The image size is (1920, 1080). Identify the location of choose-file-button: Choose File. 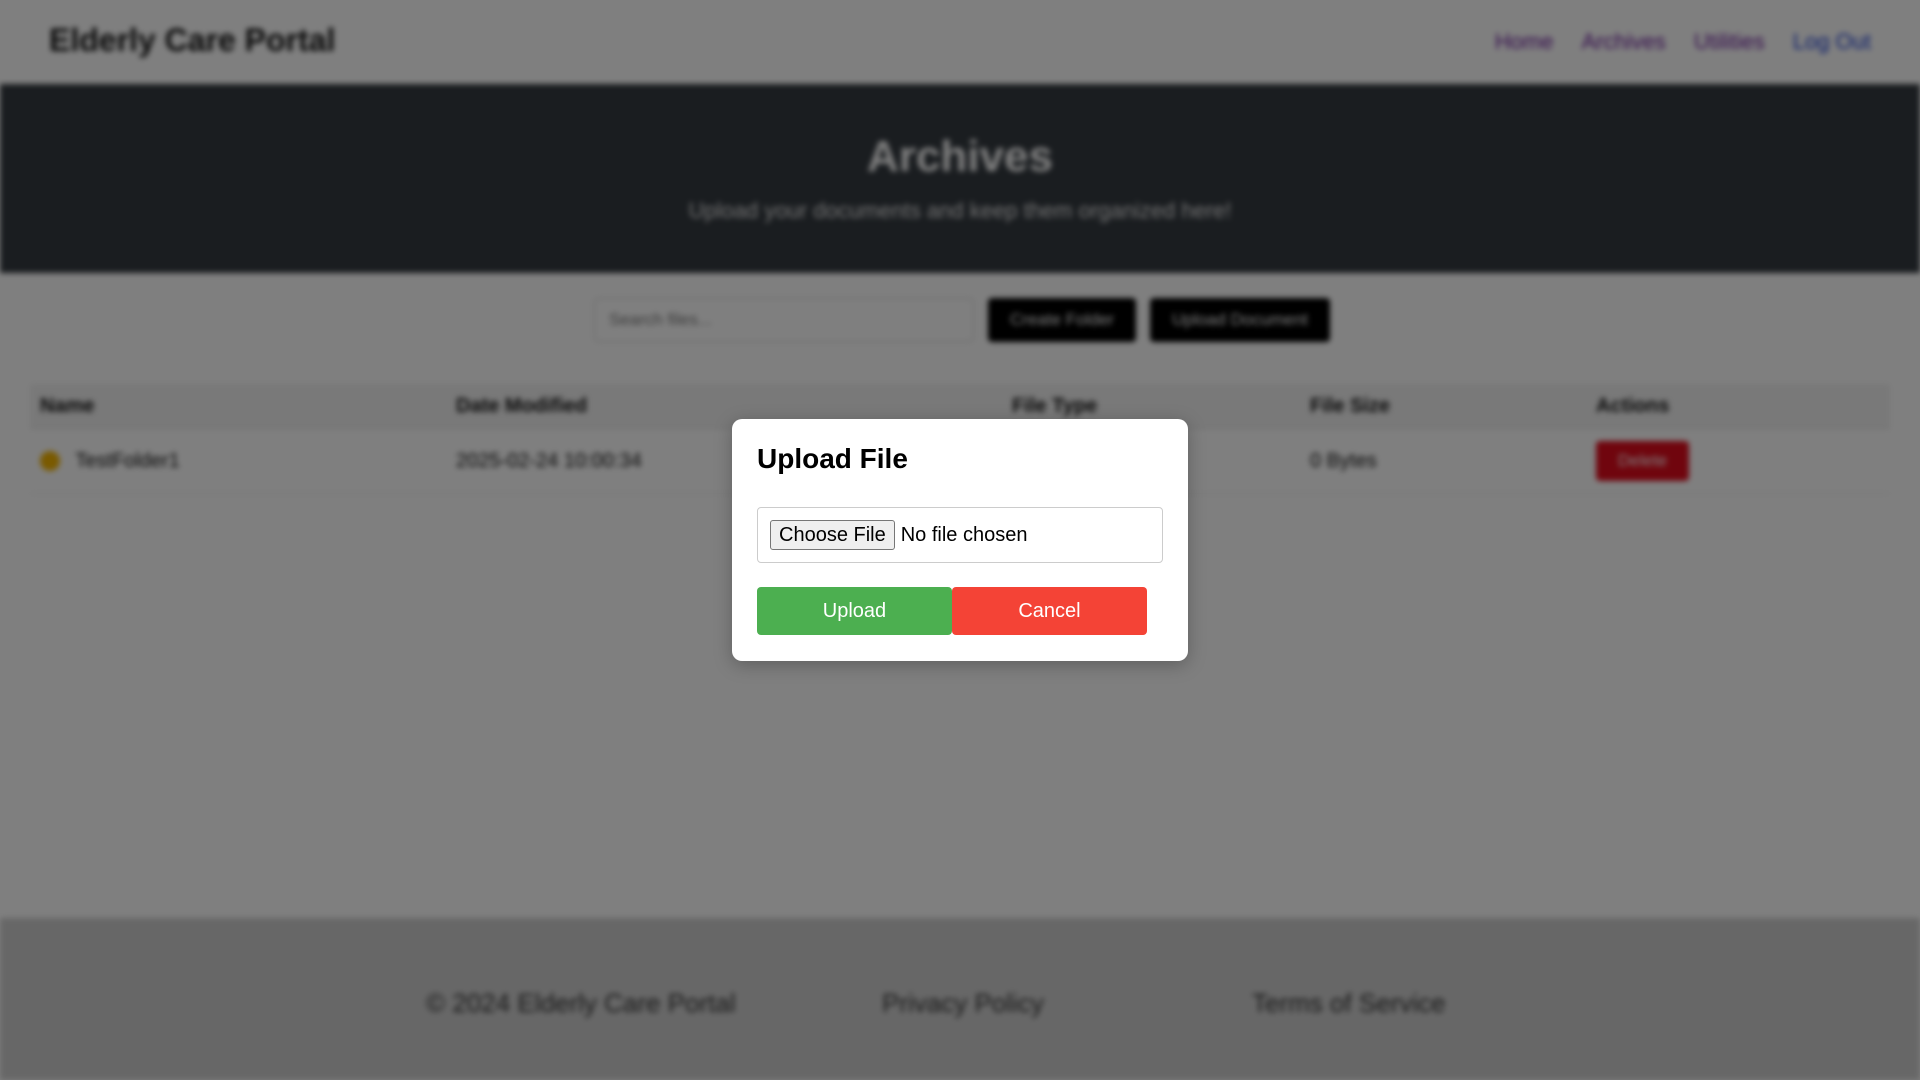
(832, 535).